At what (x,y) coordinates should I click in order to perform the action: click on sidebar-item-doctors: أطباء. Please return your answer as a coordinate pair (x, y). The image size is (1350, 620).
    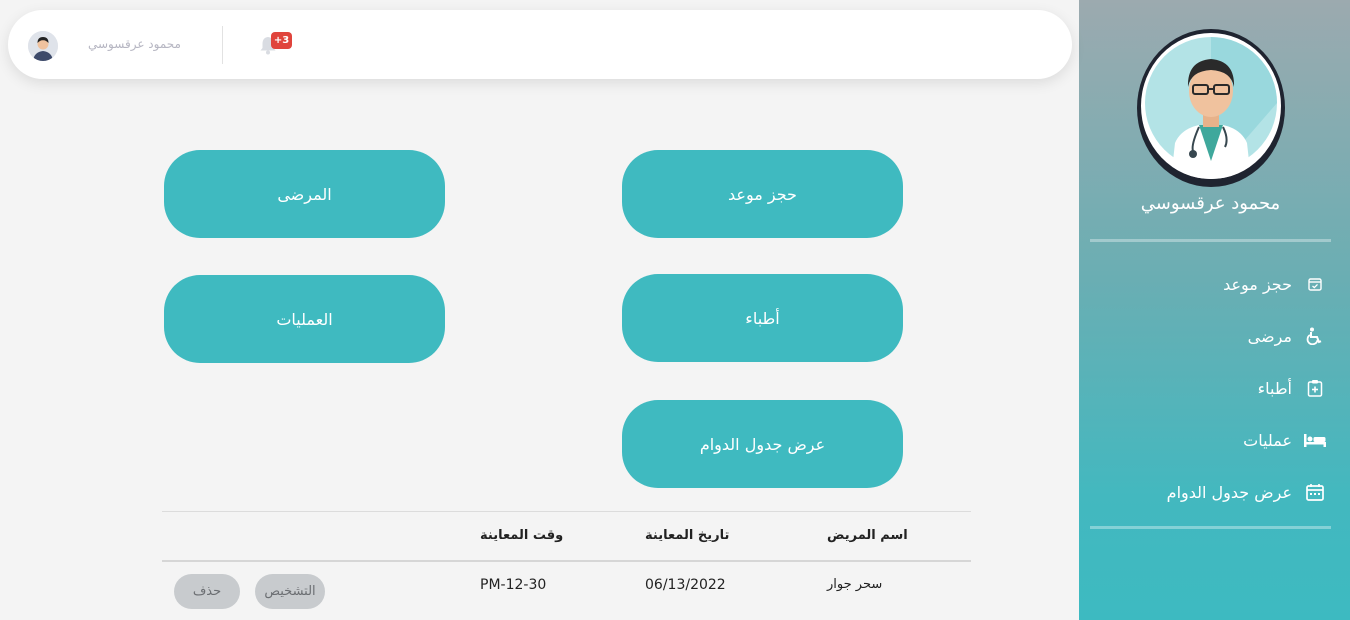
    Looking at the image, I should click on (1206, 388).